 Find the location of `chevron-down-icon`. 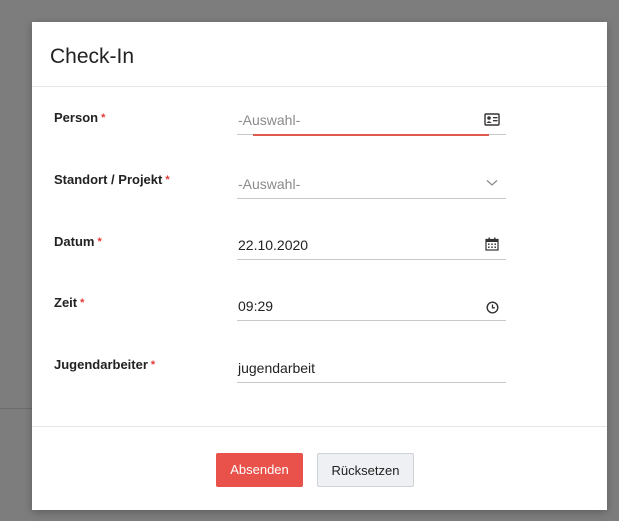

chevron-down-icon is located at coordinates (492, 183).